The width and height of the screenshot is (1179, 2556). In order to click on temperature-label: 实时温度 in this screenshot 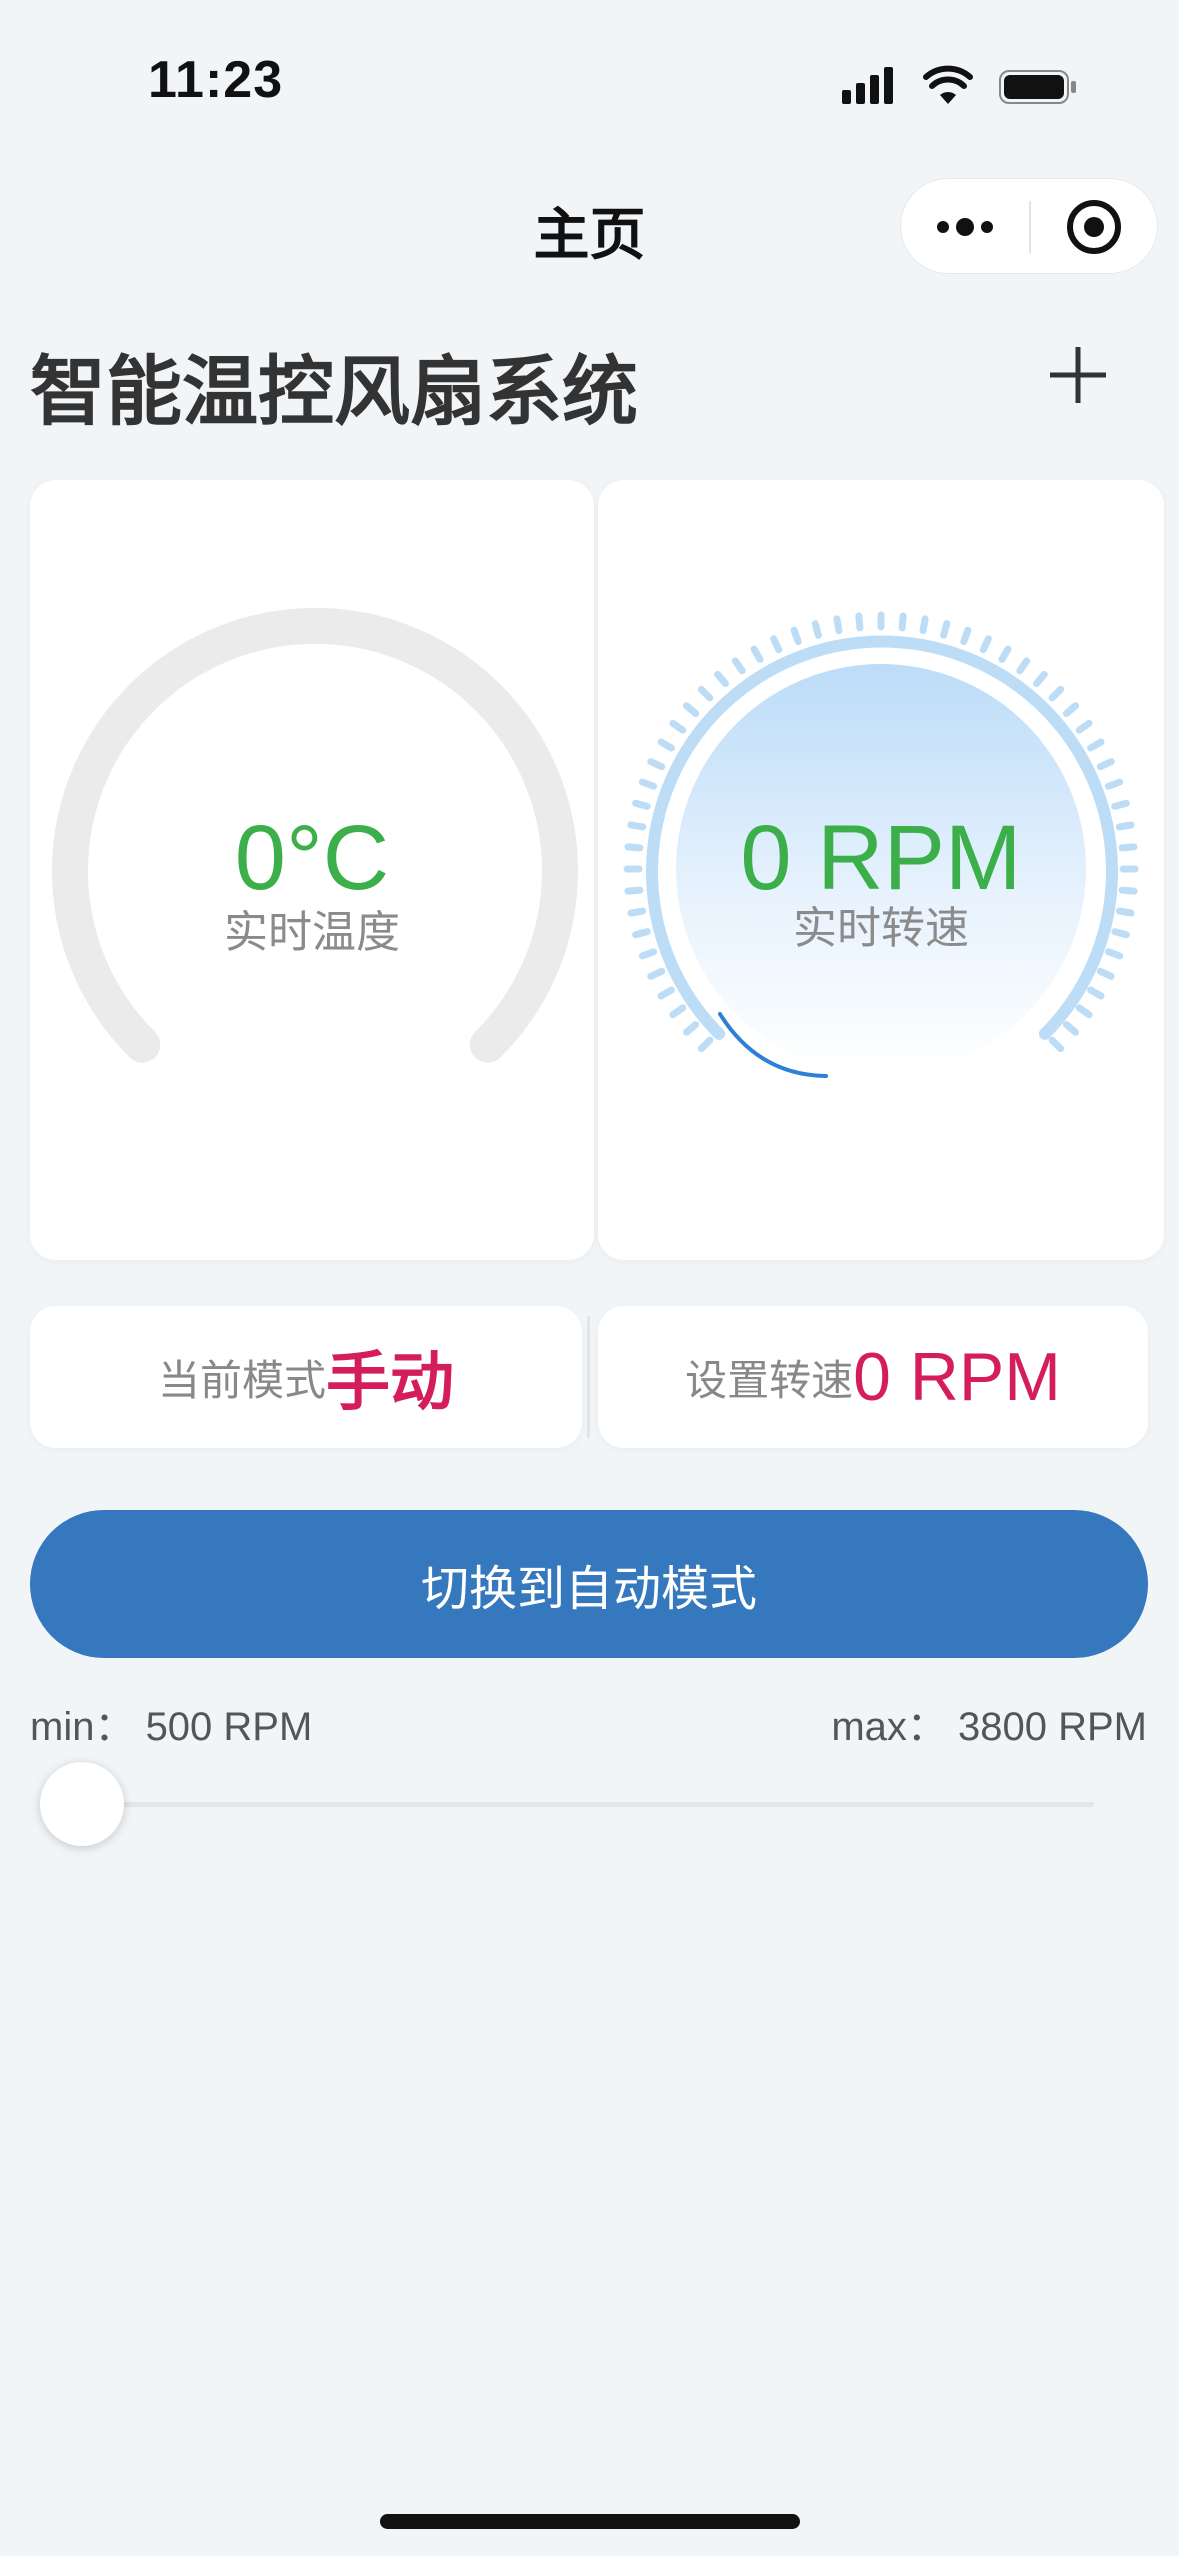, I will do `click(312, 932)`.